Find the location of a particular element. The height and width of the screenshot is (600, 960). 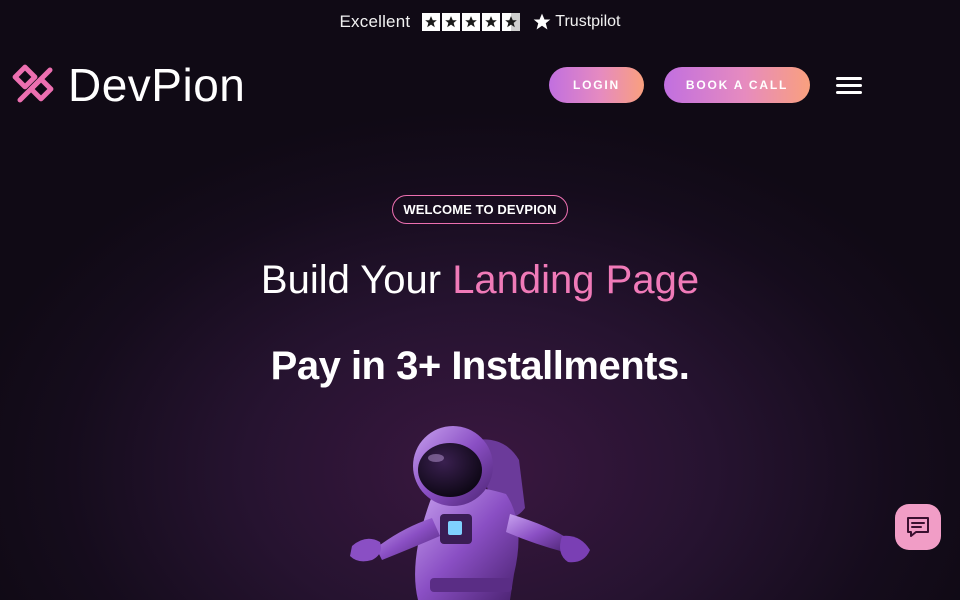

trustpilot-brand-text: Trustpilot is located at coordinates (588, 21).